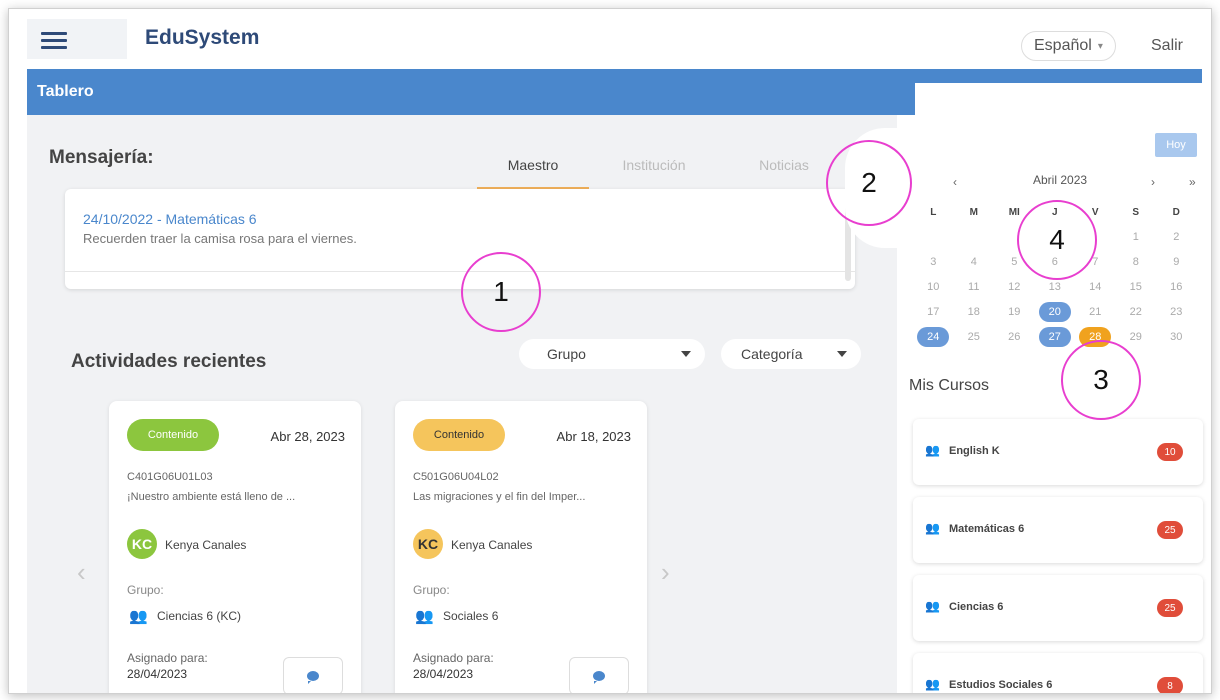  Describe the element at coordinates (1058, 608) in the screenshot. I see `course-item-ciencias: 👥 Ciencias 6 25` at that location.